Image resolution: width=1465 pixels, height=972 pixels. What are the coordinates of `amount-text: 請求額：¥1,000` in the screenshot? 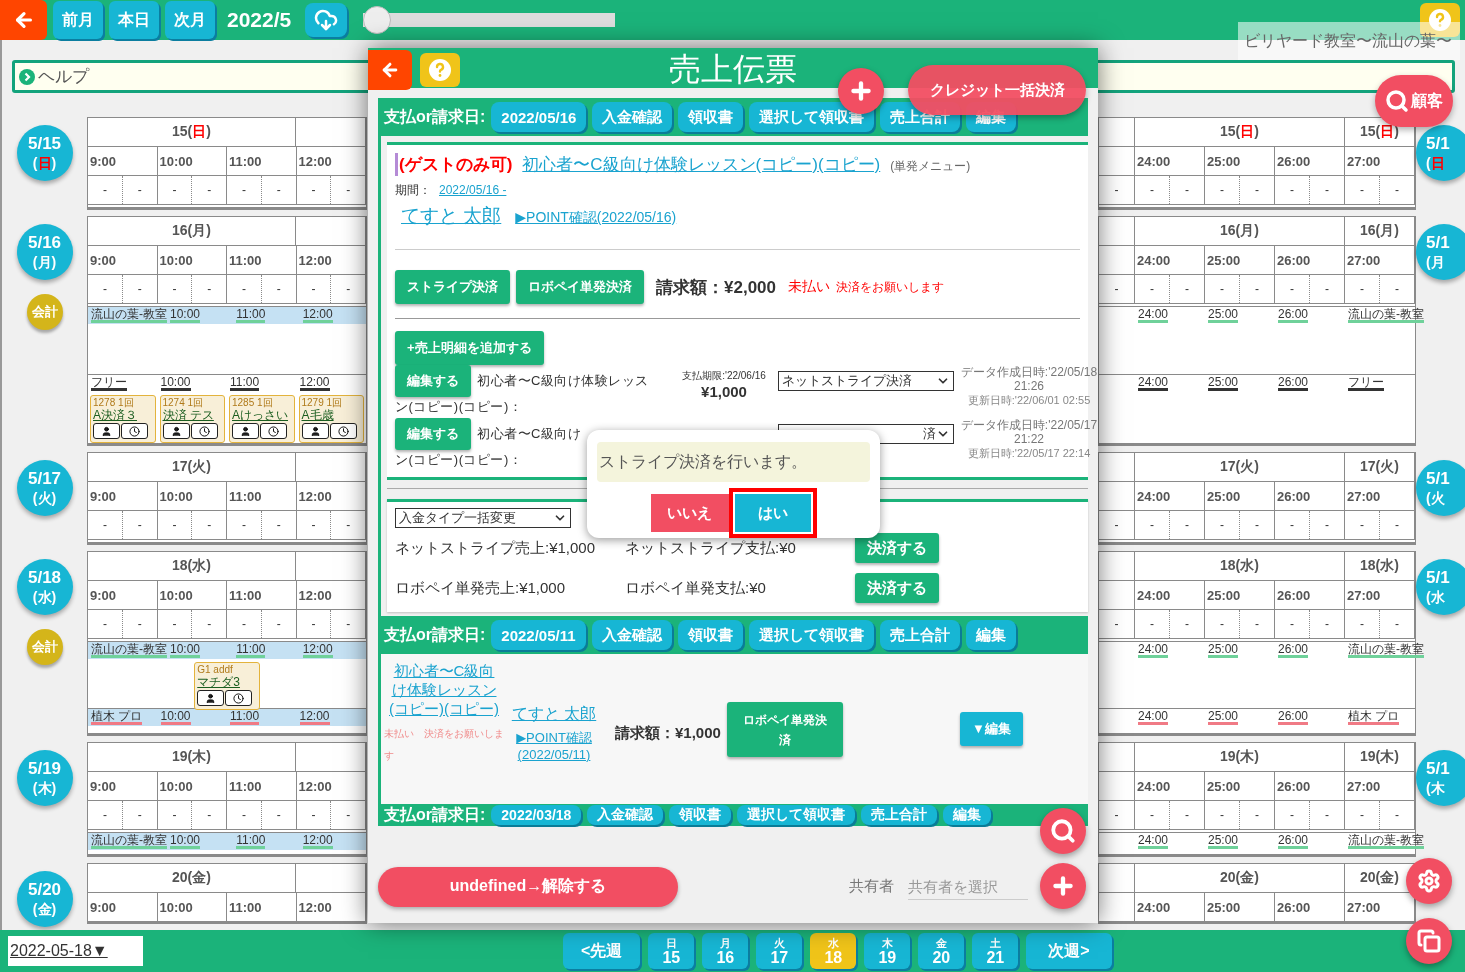 It's located at (668, 733).